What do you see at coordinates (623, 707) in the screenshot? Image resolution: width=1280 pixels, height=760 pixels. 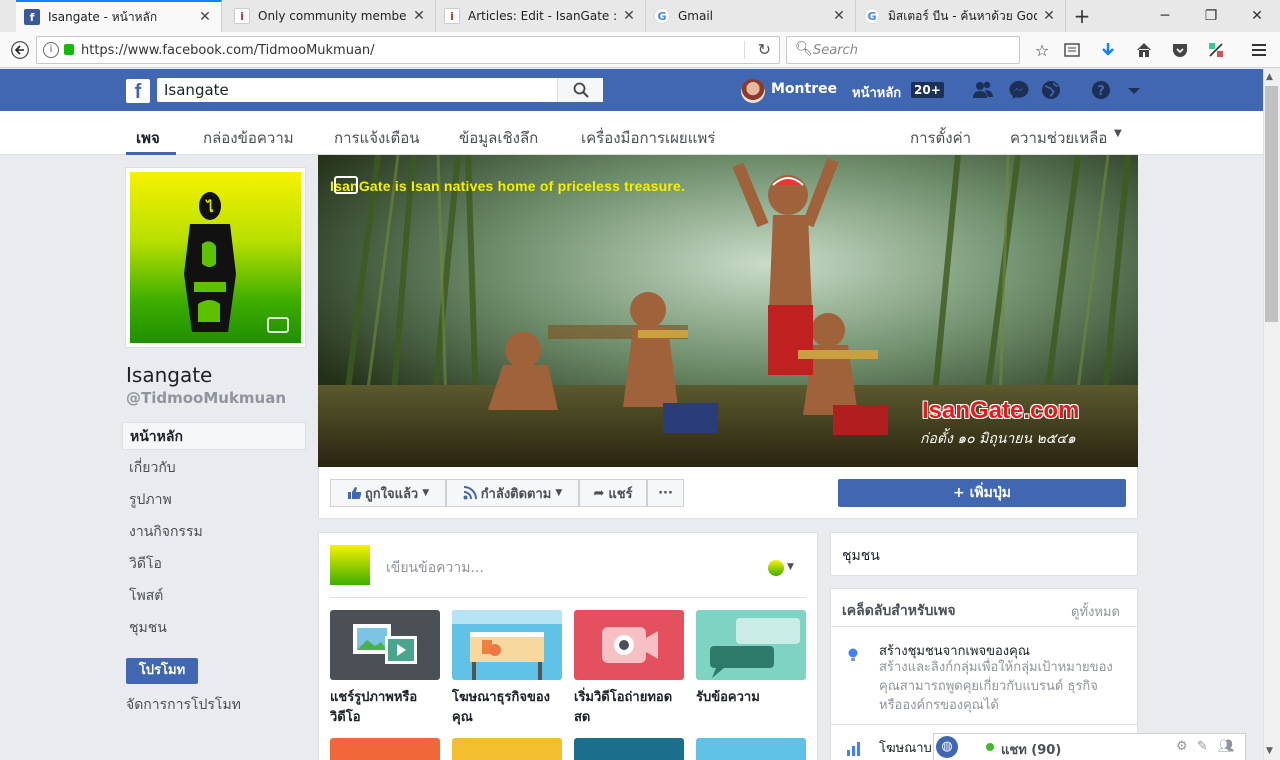 I see `card-label: เริ่มวิดีโอถ่ายทอดสด` at bounding box center [623, 707].